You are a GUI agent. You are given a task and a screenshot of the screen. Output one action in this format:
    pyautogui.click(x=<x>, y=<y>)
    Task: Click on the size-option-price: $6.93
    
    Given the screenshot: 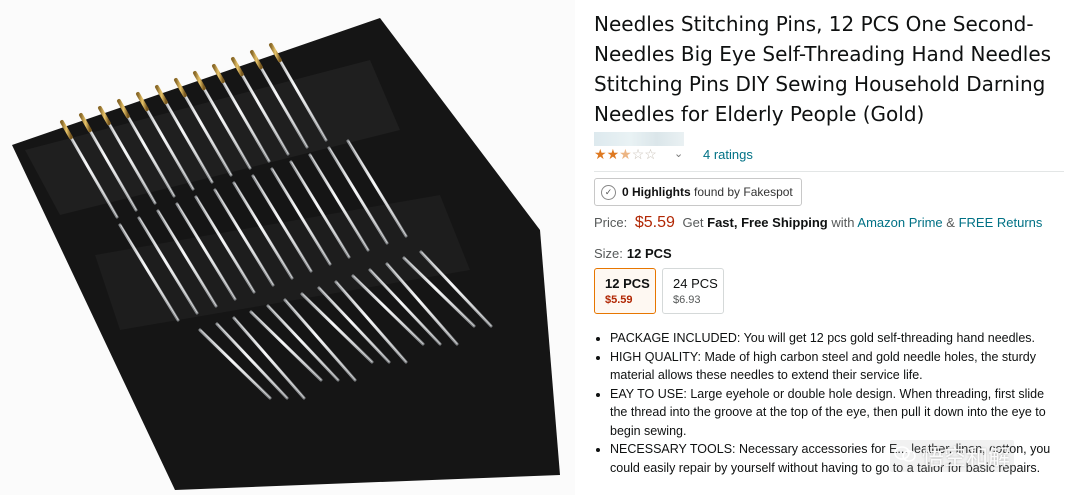 What is the action you would take?
    pyautogui.click(x=687, y=300)
    